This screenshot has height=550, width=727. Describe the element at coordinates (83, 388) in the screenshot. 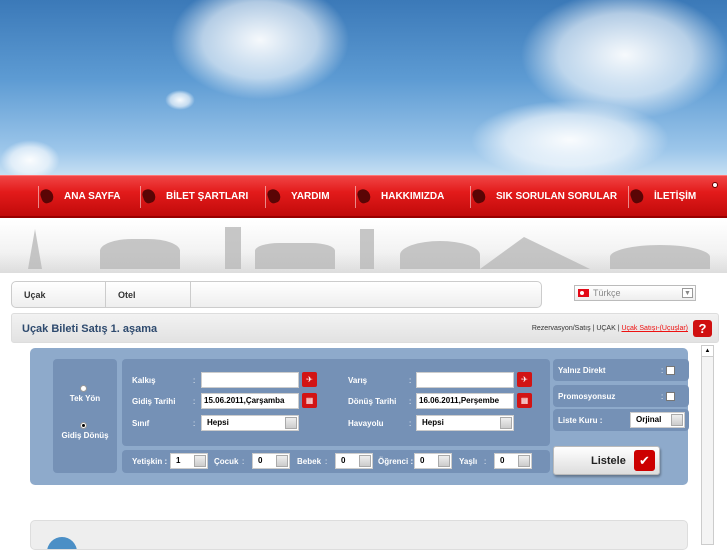

I see `one-way-radio` at that location.